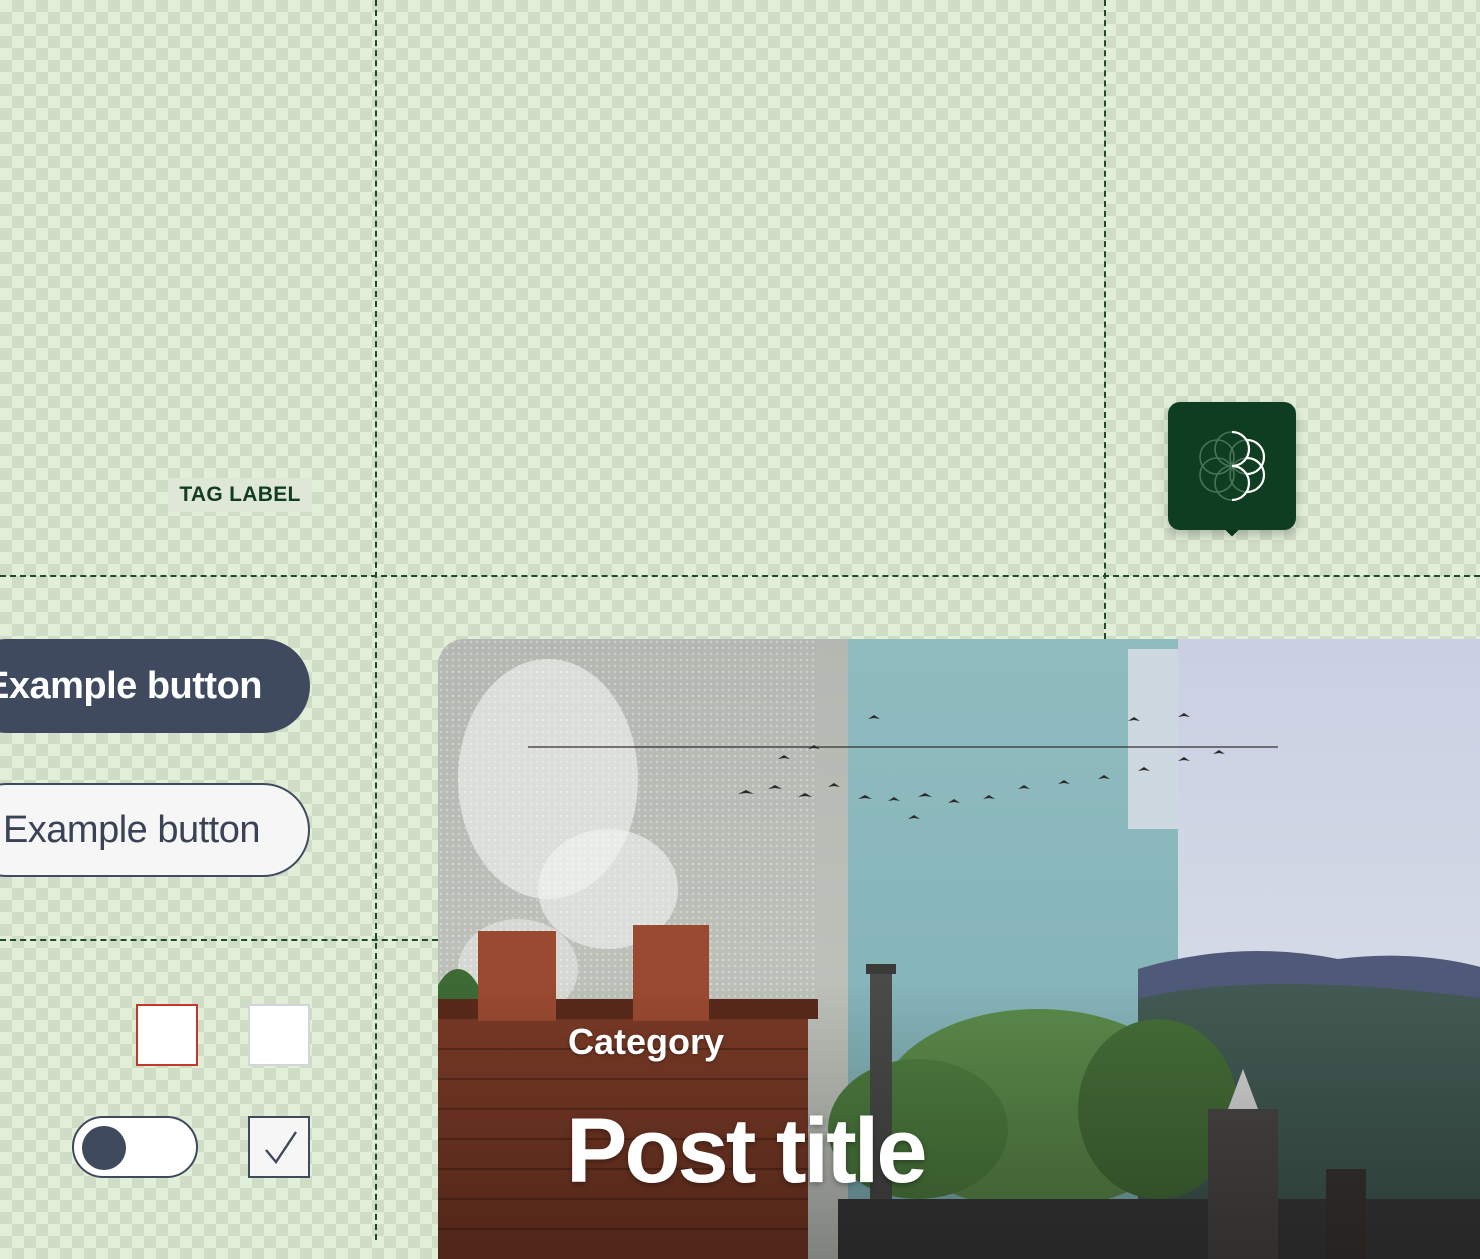 The height and width of the screenshot is (1259, 1480). What do you see at coordinates (746, 1151) in the screenshot?
I see `post-title: Post title` at bounding box center [746, 1151].